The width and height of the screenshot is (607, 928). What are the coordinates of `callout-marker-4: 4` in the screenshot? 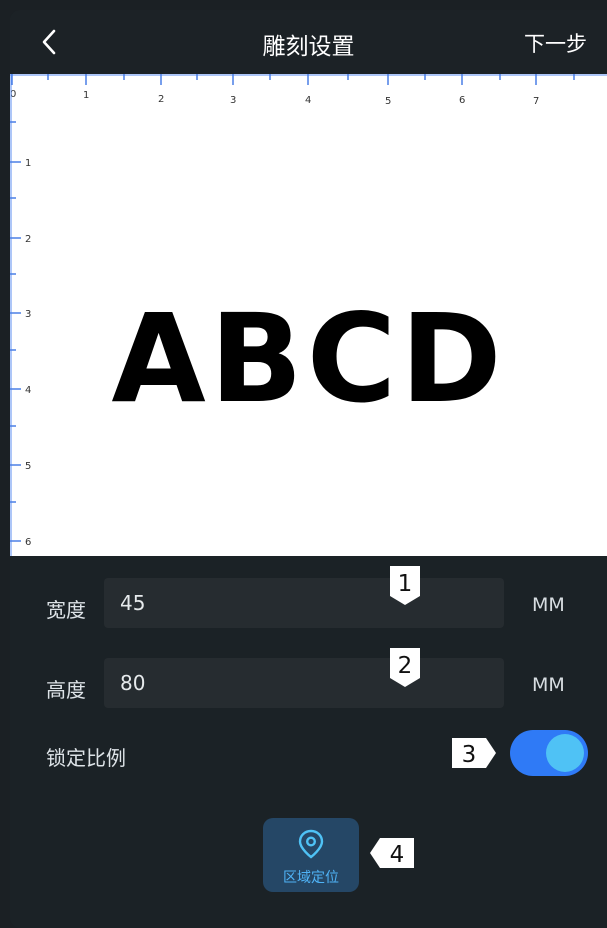 It's located at (392, 853).